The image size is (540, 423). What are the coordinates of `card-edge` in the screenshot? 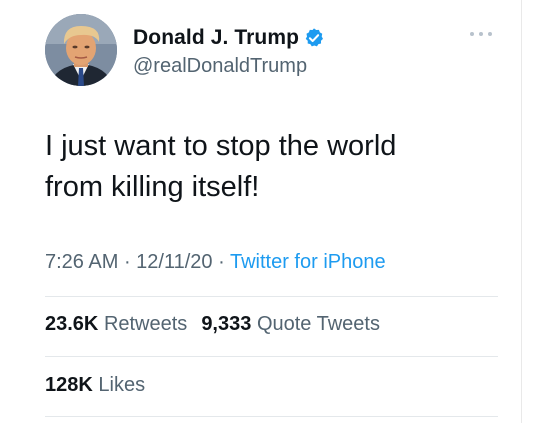 It's located at (521, 211).